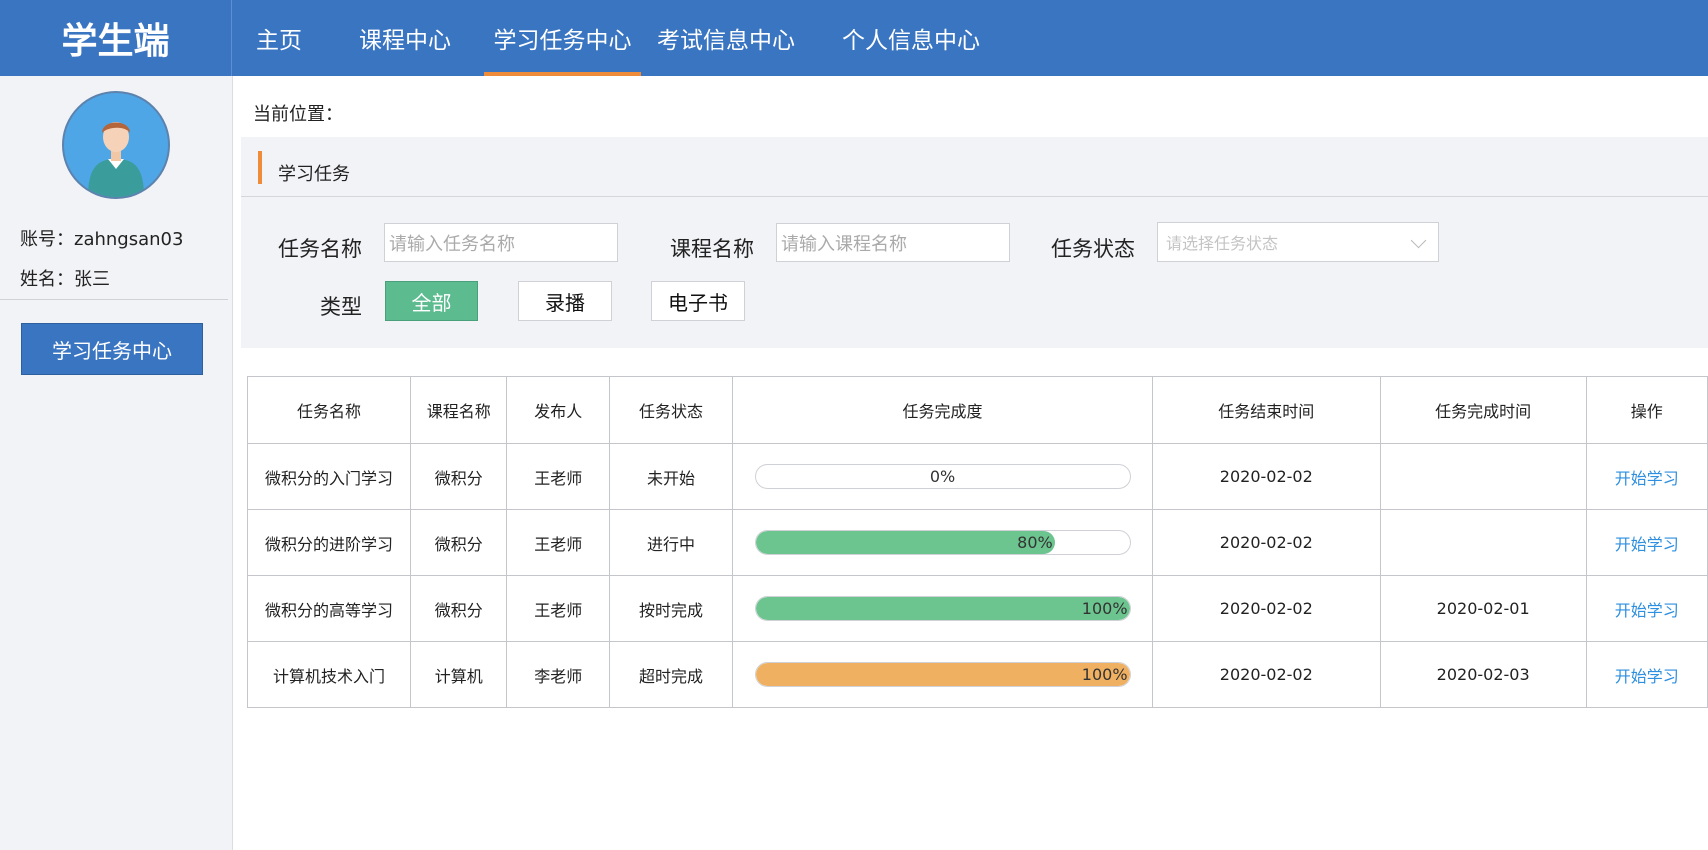  What do you see at coordinates (1266, 410) in the screenshot?
I see `column-header-end-time: 任务结束时间` at bounding box center [1266, 410].